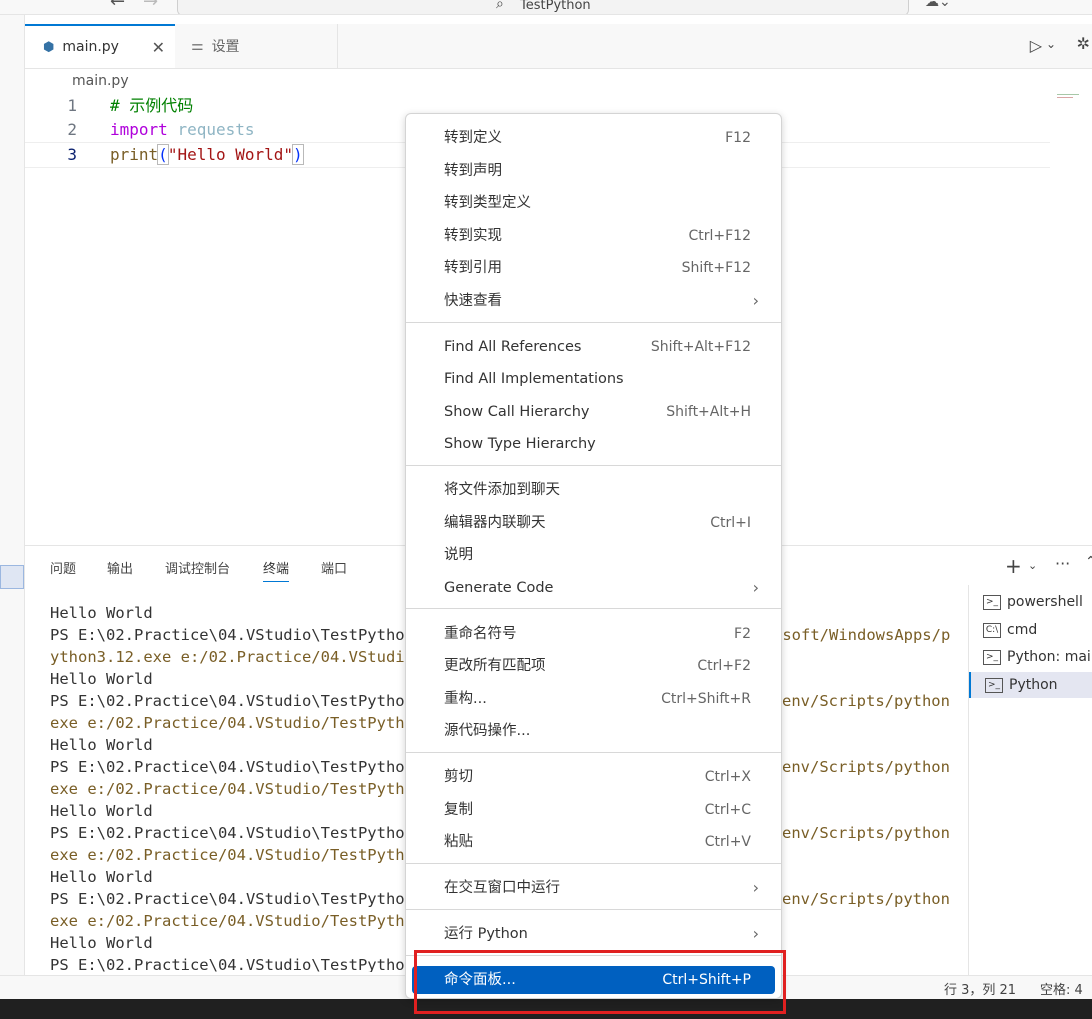 The height and width of the screenshot is (1019, 1092). I want to click on more-actions-icon: ···, so click(1062, 563).